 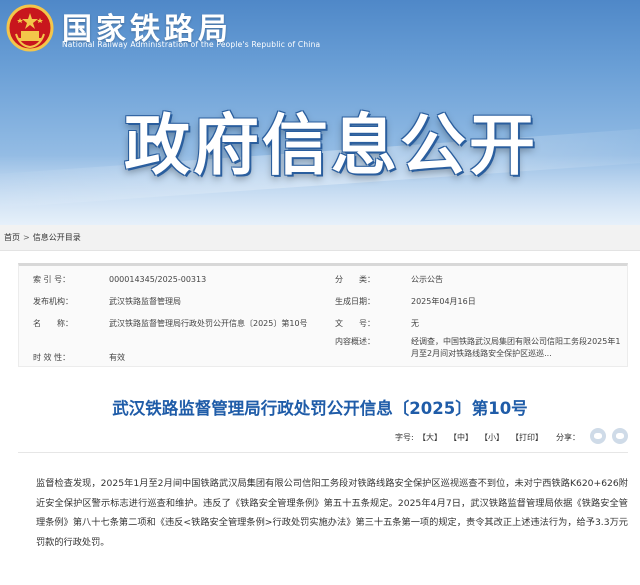 What do you see at coordinates (355, 301) in the screenshot?
I see `date-label: 生成日期：` at bounding box center [355, 301].